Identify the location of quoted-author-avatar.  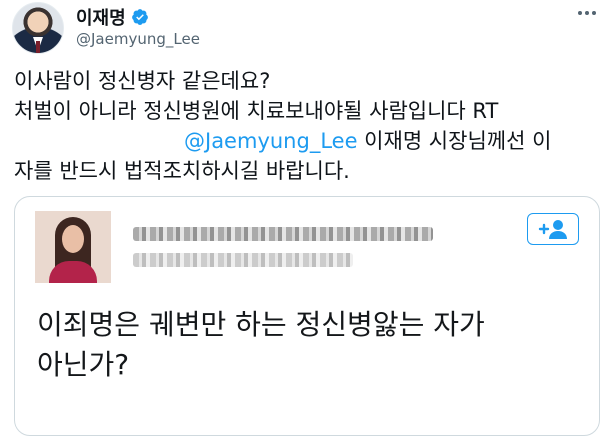
(73, 247).